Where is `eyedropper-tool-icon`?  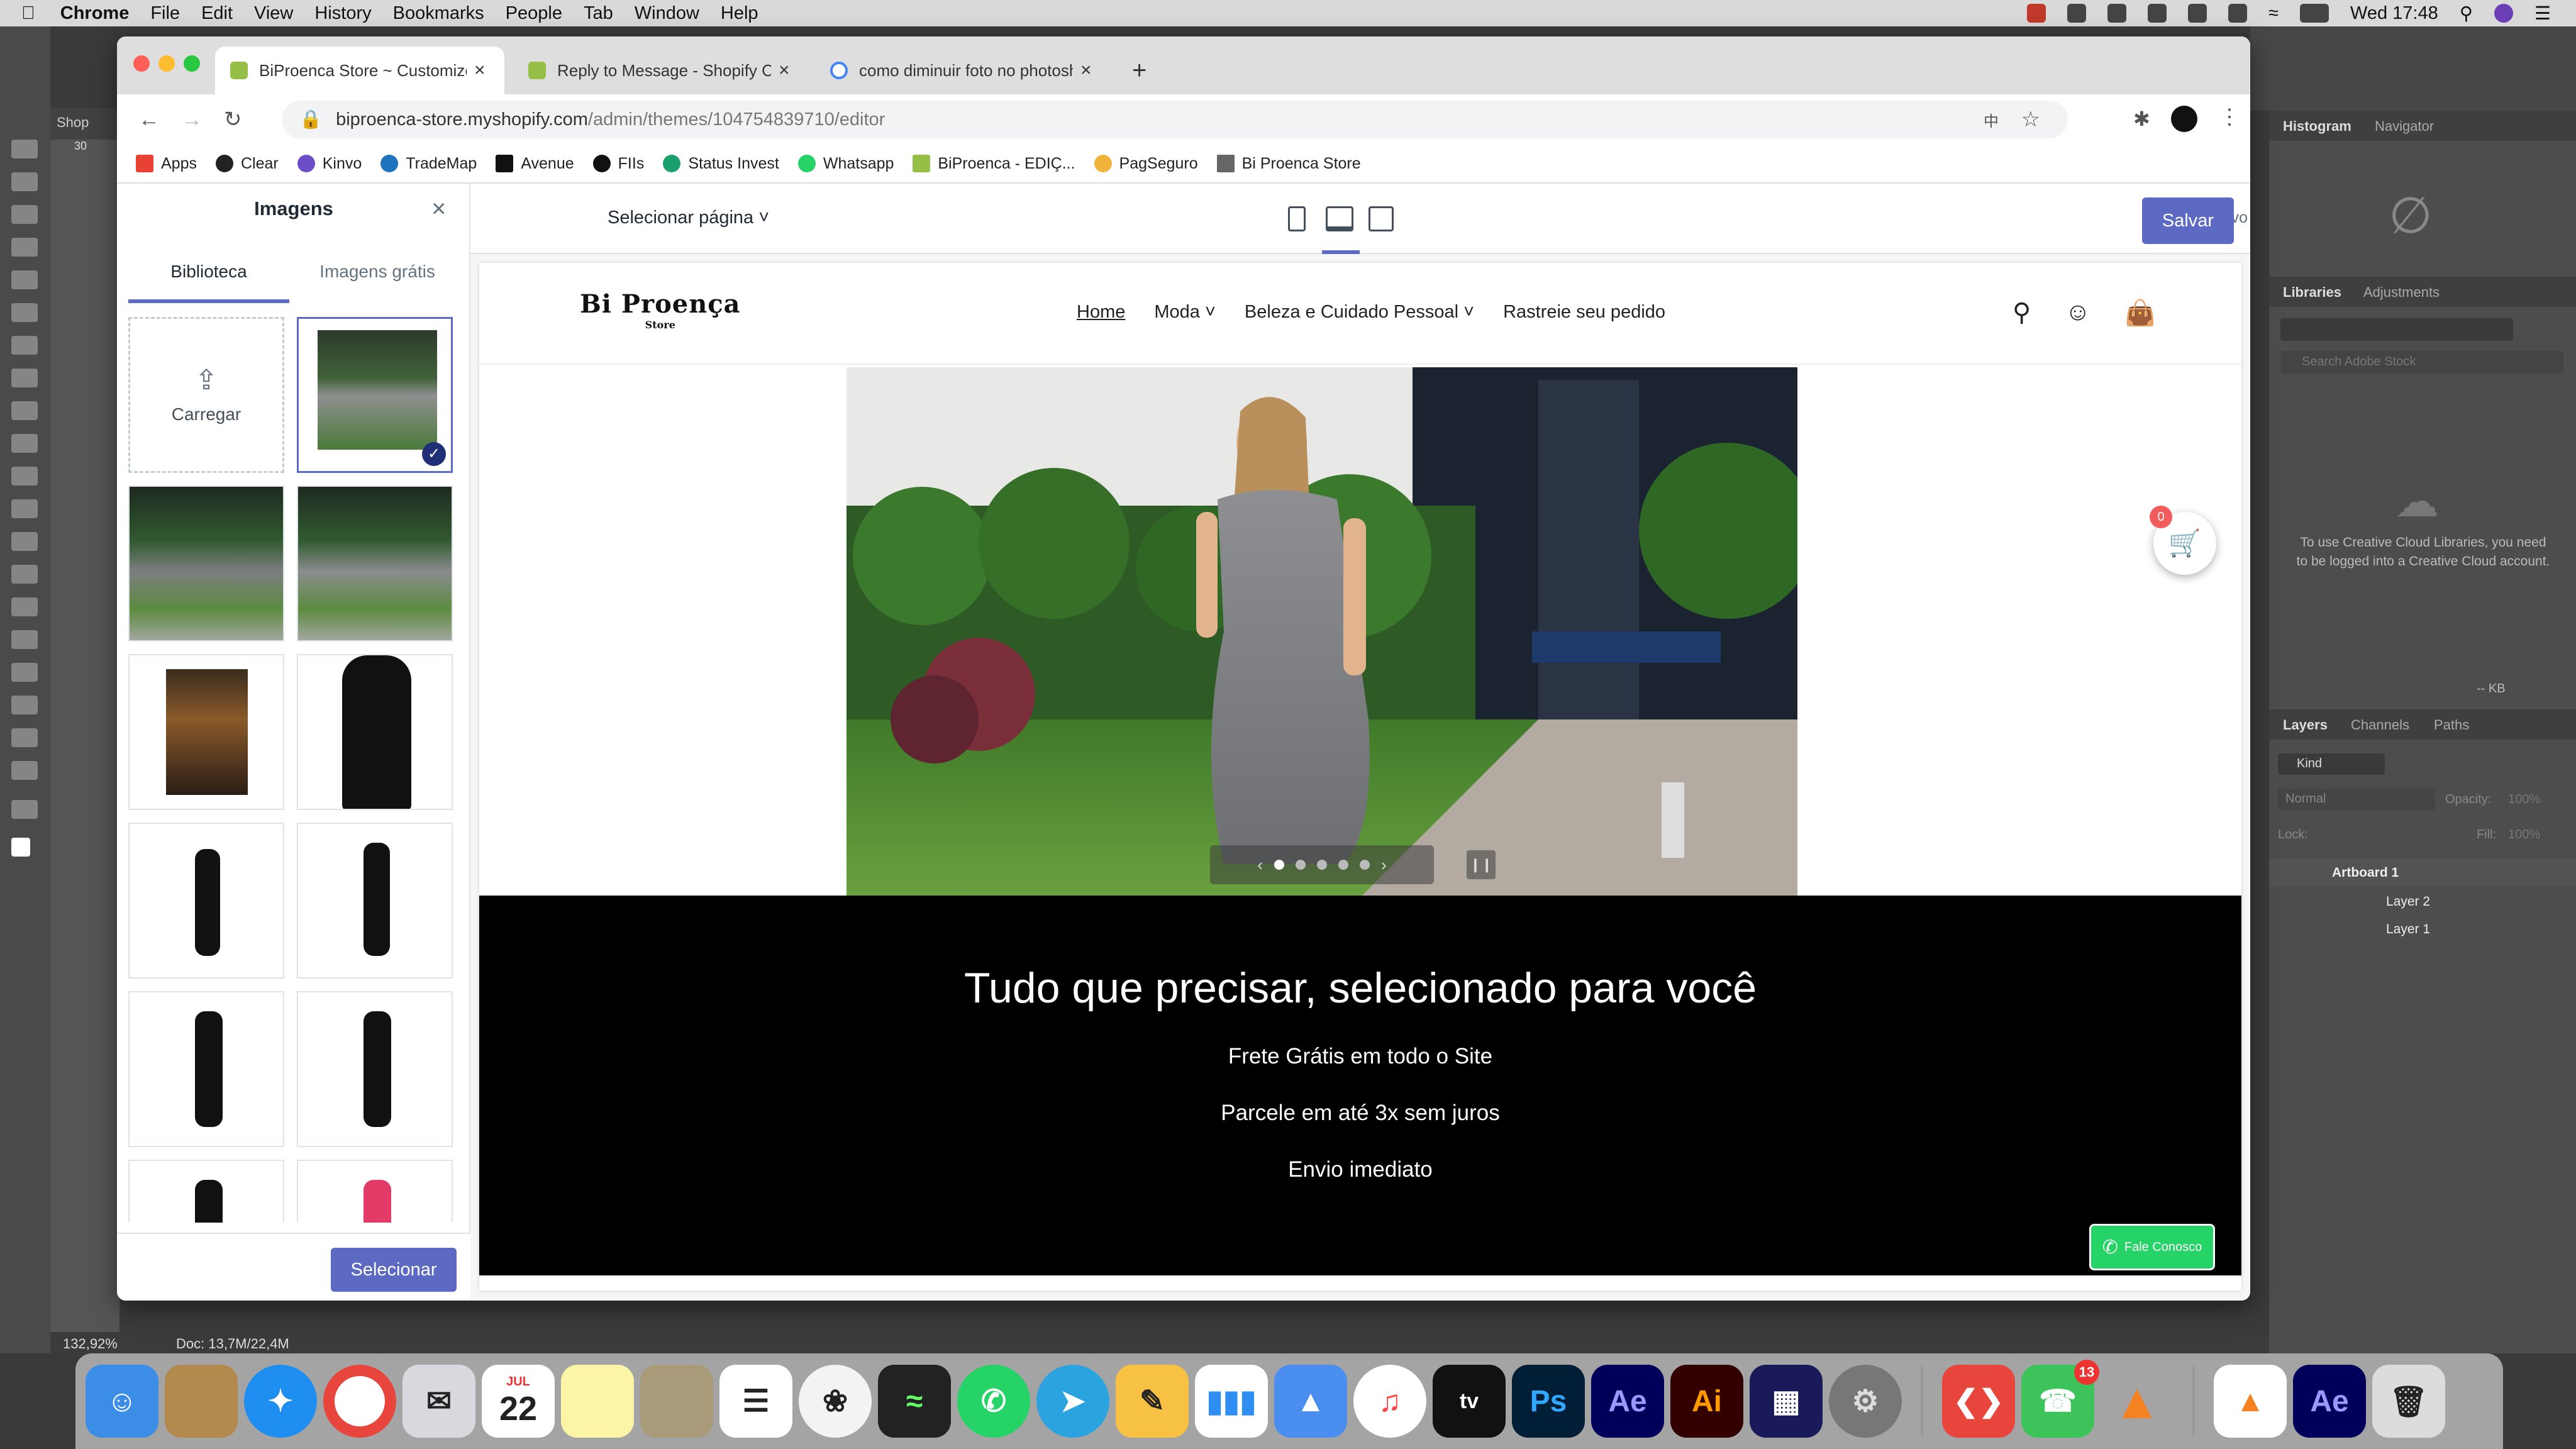
eyedropper-tool-icon is located at coordinates (24, 312).